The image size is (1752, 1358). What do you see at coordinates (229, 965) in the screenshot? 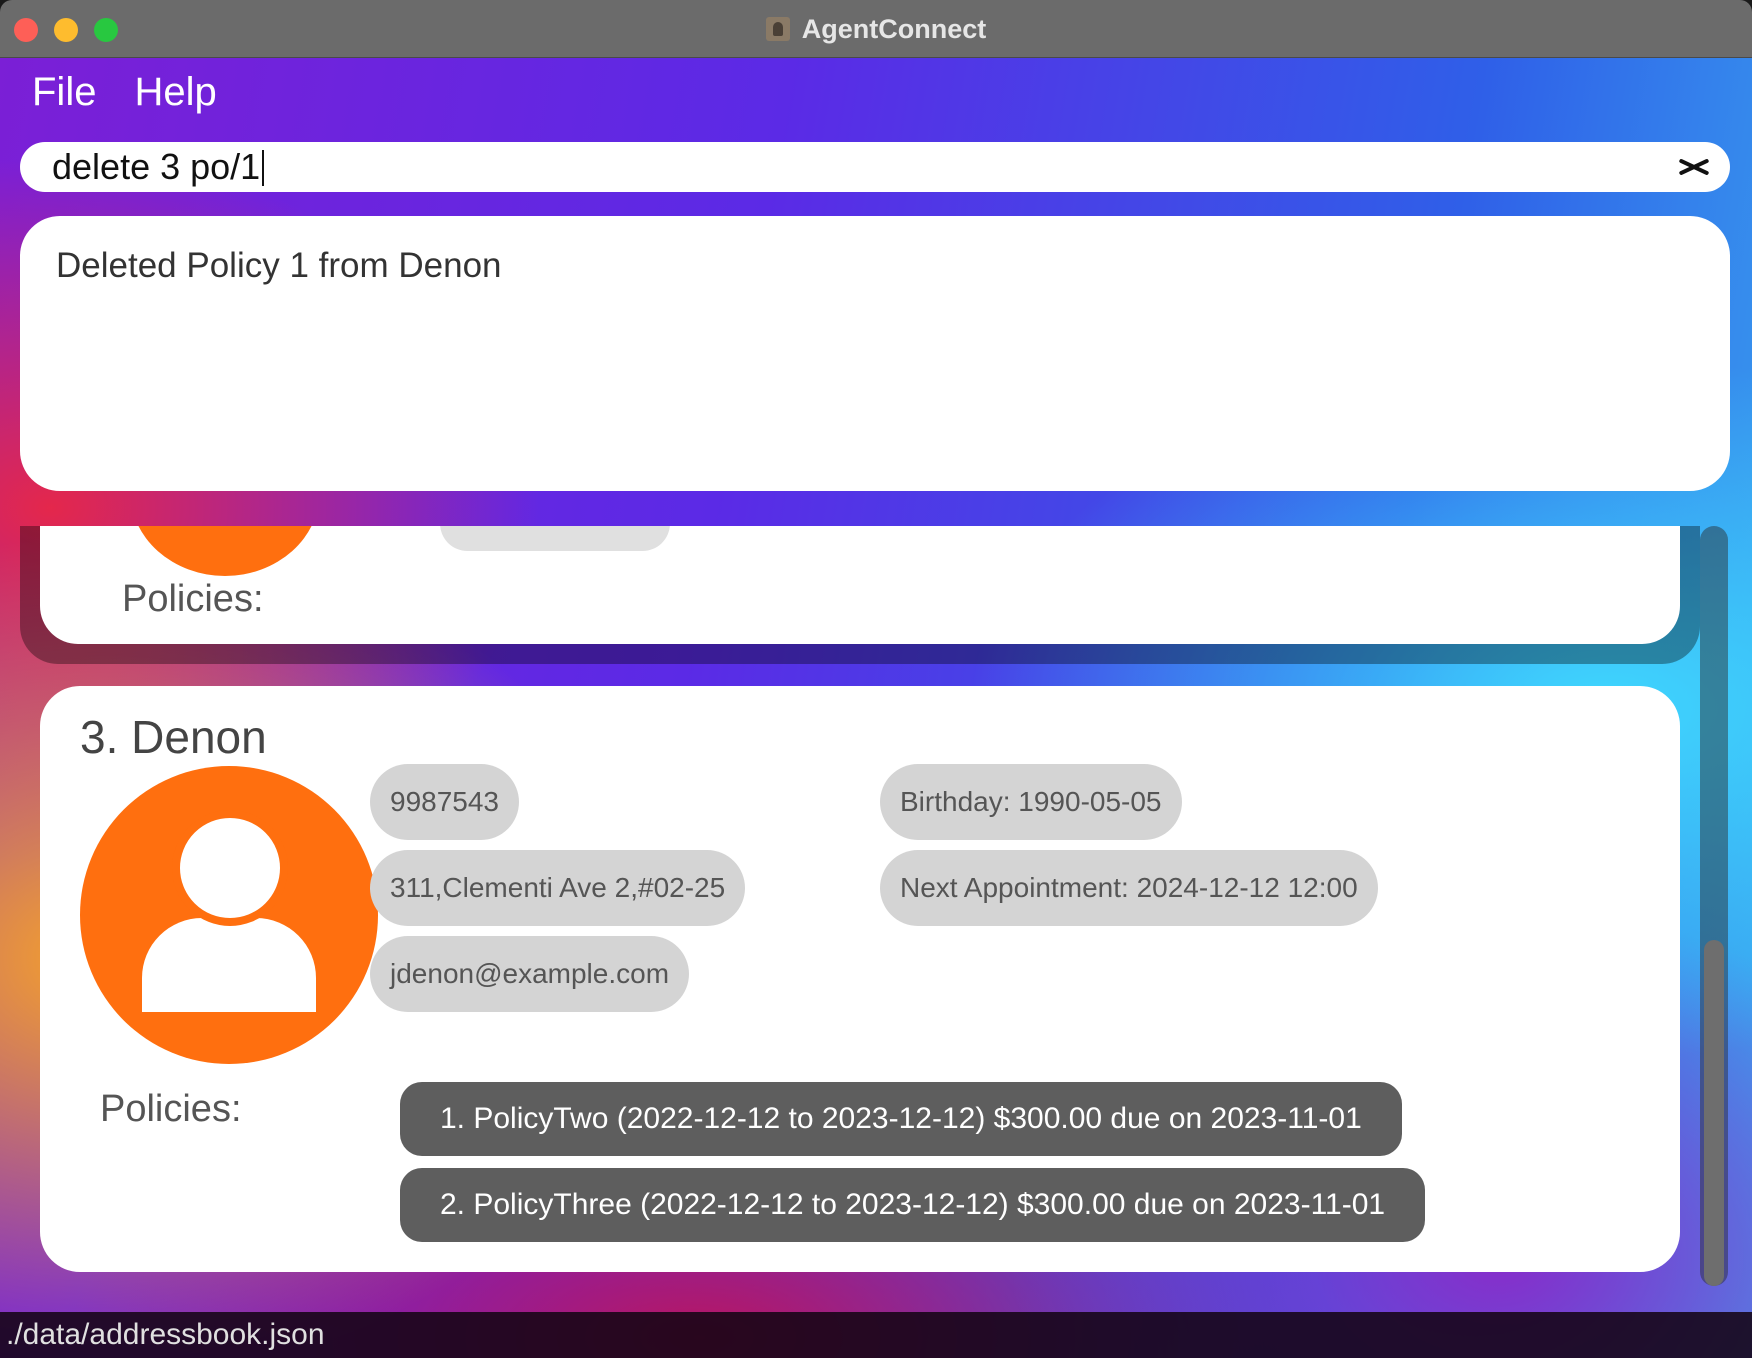
I see `avatar-body` at bounding box center [229, 965].